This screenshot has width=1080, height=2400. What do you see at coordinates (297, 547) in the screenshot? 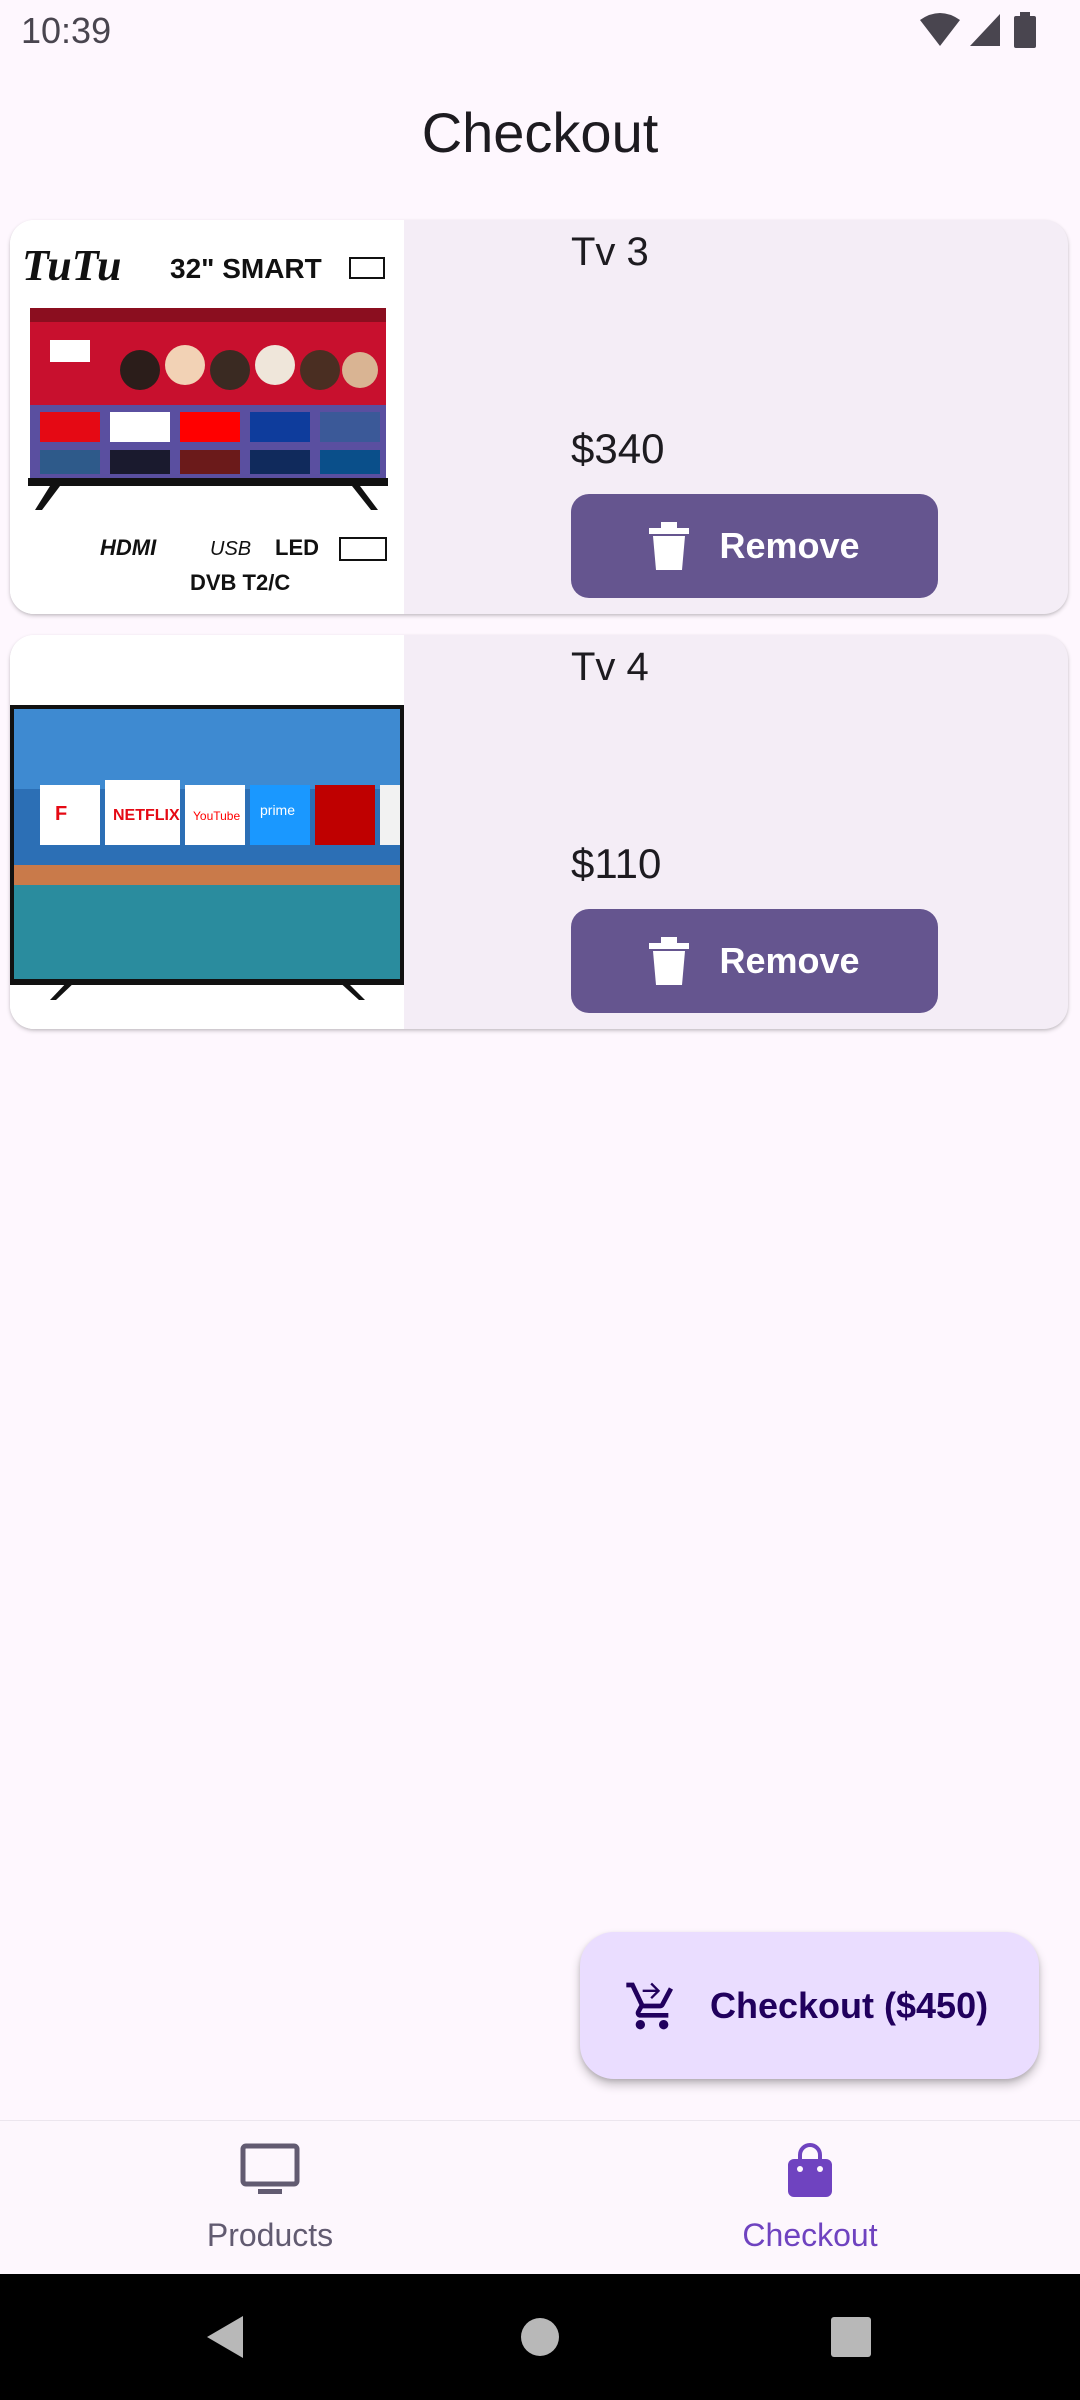
I see `svg-text: LED` at bounding box center [297, 547].